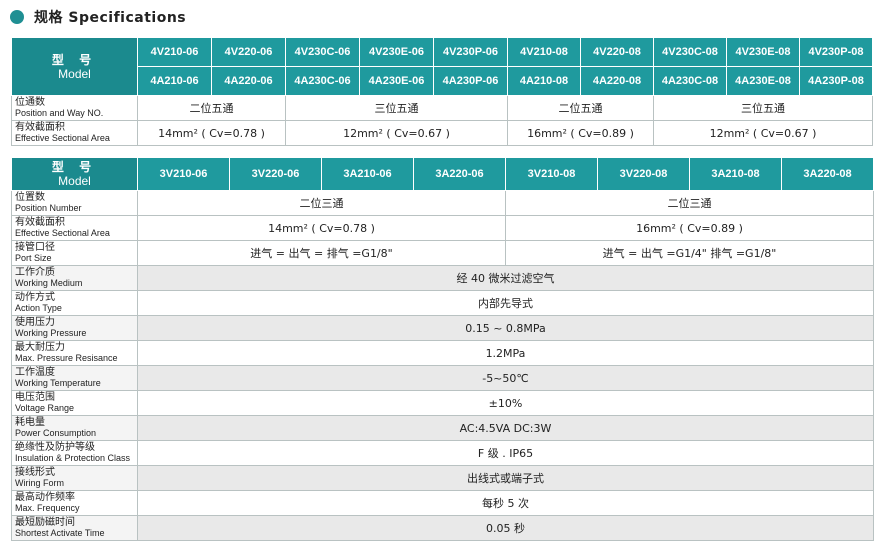  I want to click on row-label-zh: 最大耐压力, so click(40, 347).